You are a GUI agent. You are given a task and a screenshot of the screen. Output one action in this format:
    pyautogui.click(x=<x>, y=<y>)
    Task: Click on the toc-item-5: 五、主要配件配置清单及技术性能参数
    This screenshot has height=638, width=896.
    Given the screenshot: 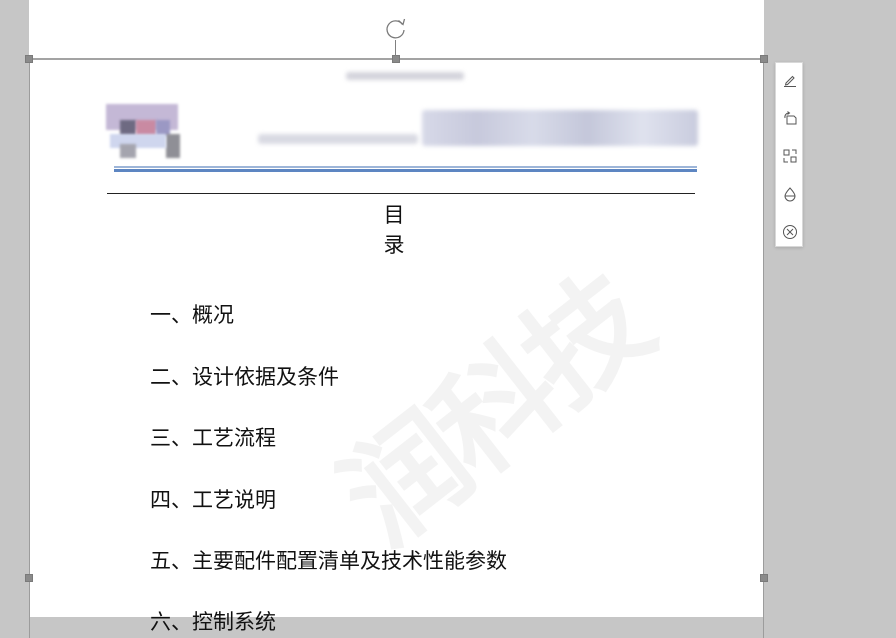 What is the action you would take?
    pyautogui.click(x=328, y=561)
    